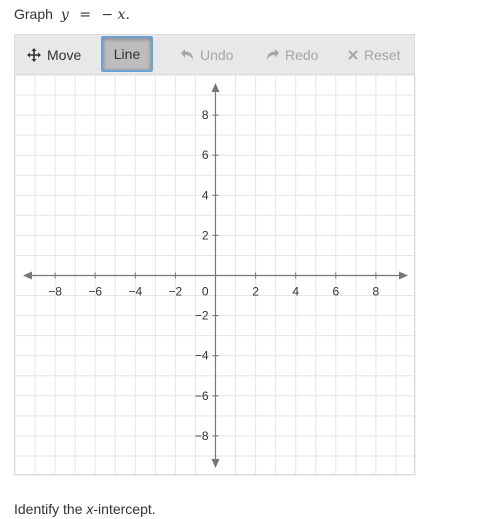 The height and width of the screenshot is (519, 486). What do you see at coordinates (113, 15) in the screenshot?
I see `equation-rhs: − x` at bounding box center [113, 15].